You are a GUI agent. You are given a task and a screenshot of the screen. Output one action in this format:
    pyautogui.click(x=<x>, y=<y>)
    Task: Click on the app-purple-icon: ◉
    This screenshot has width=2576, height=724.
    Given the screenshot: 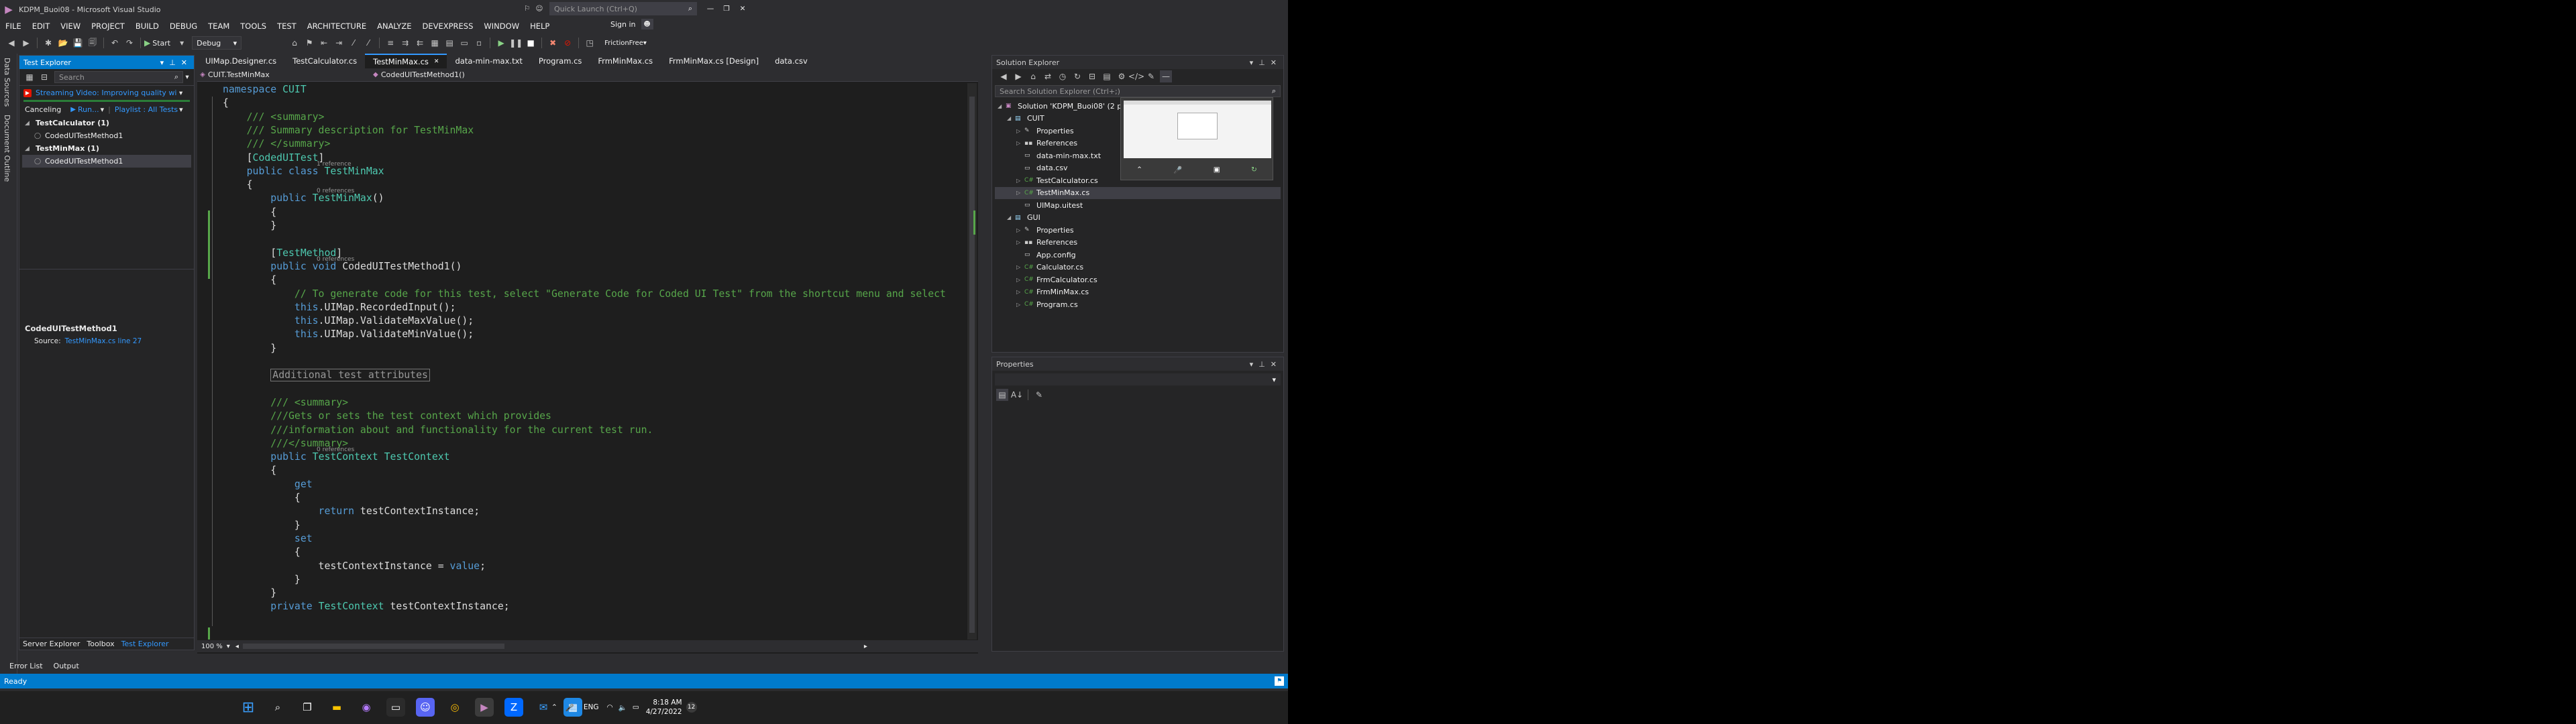 What is the action you would take?
    pyautogui.click(x=366, y=707)
    